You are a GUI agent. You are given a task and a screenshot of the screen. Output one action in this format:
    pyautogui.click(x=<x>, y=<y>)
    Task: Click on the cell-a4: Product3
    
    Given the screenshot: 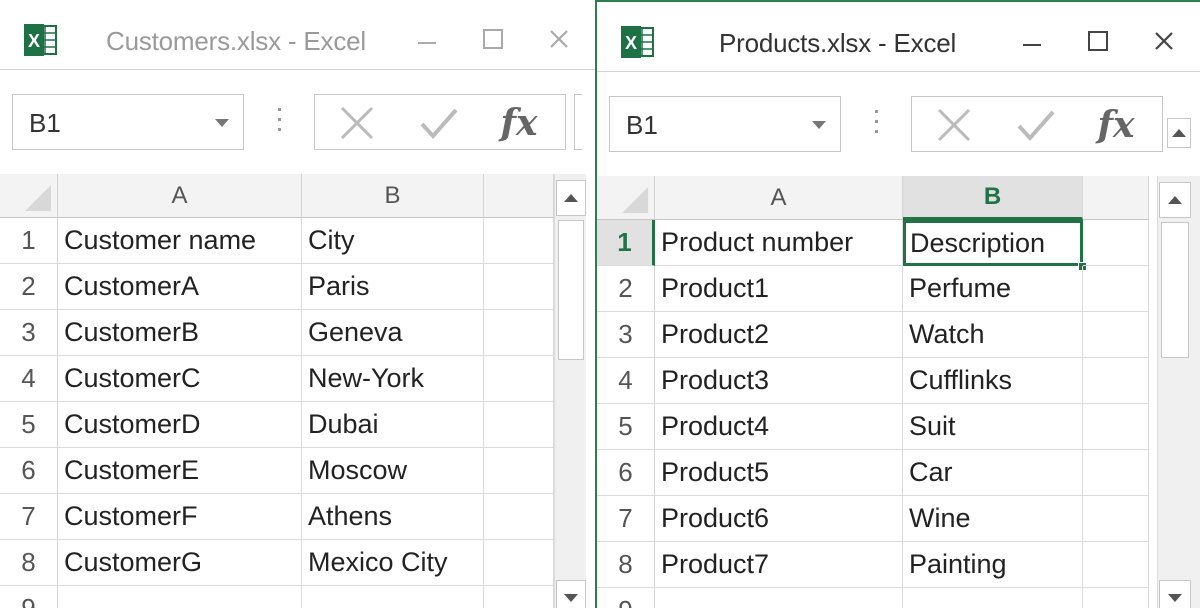 What is the action you would take?
    pyautogui.click(x=779, y=381)
    